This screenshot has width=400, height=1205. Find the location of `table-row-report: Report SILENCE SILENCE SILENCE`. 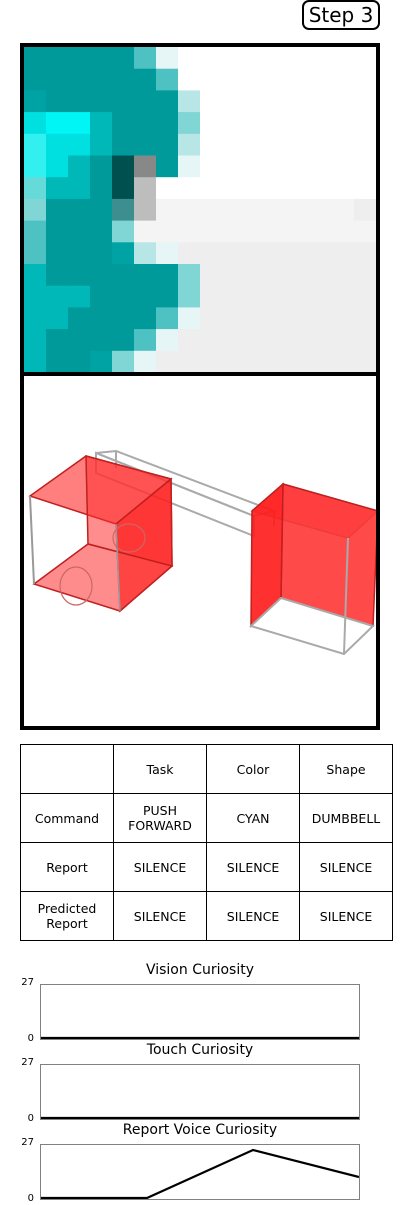

table-row-report: Report SILENCE SILENCE SILENCE is located at coordinates (206, 867).